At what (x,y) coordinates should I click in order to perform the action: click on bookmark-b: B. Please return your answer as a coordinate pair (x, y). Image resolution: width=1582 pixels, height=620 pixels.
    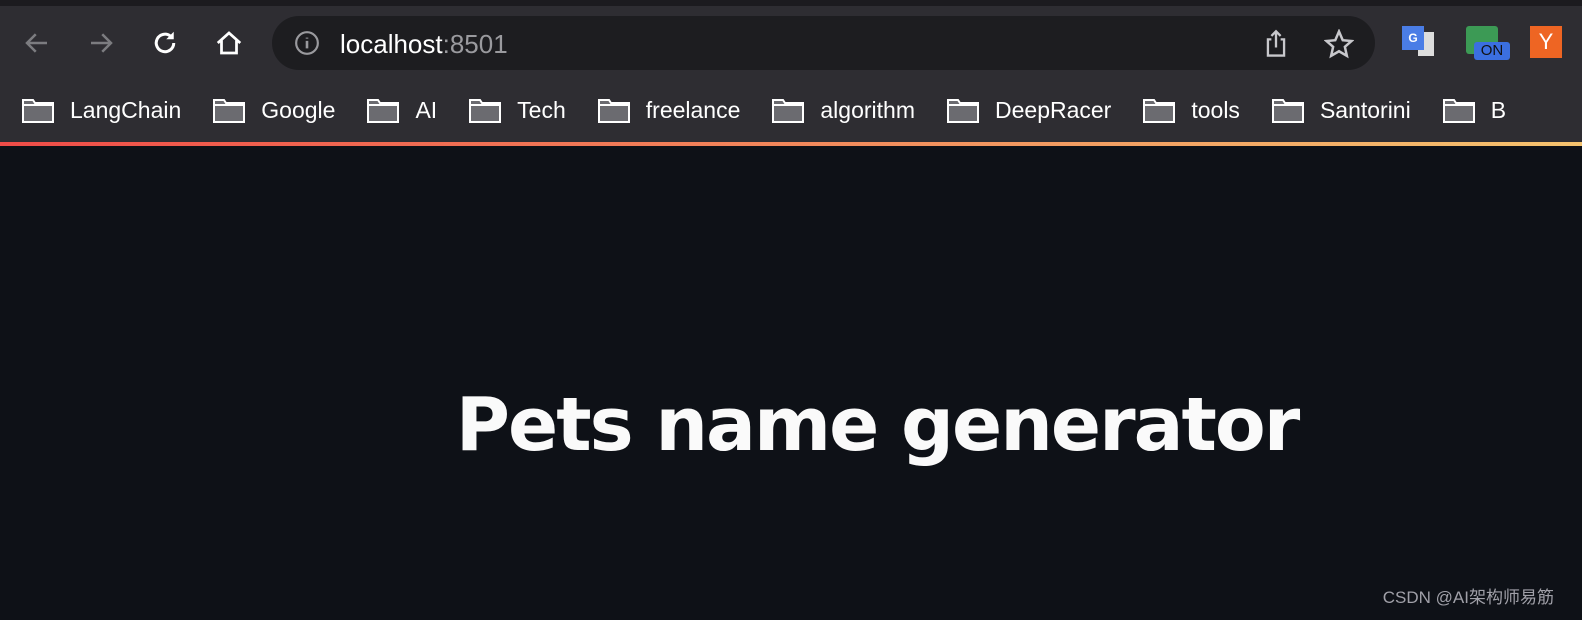
    Looking at the image, I should click on (1474, 110).